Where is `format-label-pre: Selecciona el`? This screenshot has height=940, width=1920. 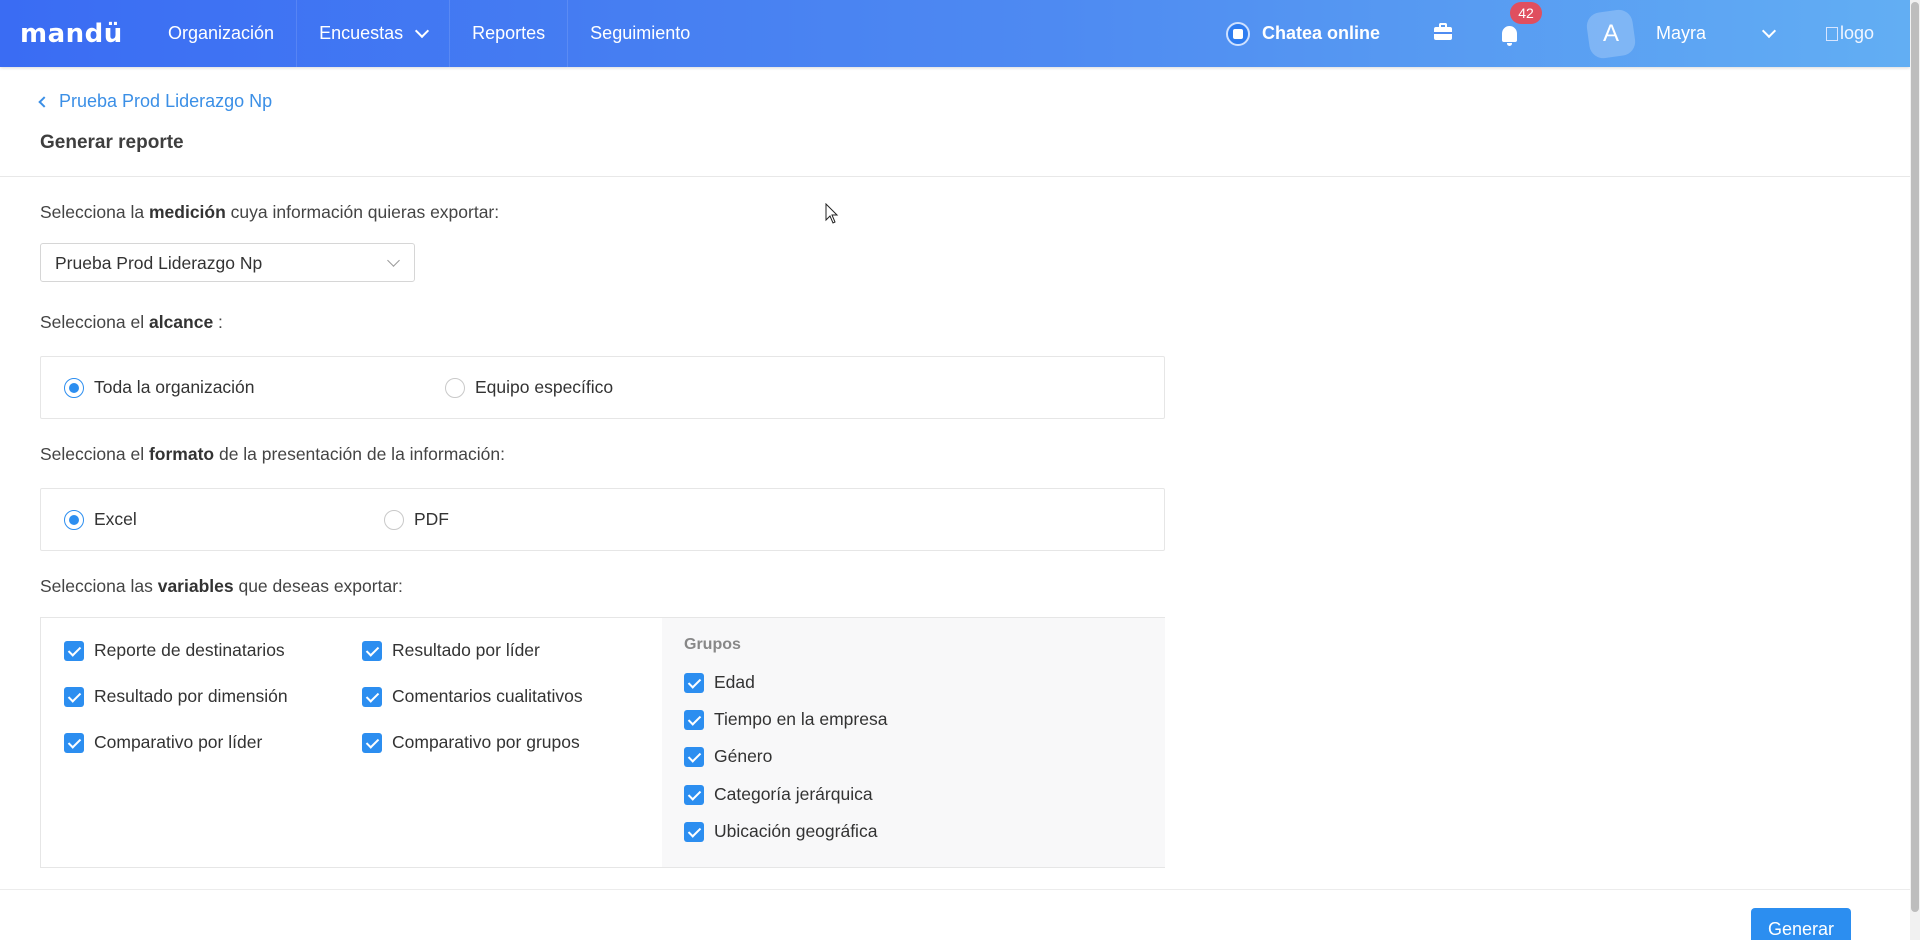 format-label-pre: Selecciona el is located at coordinates (94, 454).